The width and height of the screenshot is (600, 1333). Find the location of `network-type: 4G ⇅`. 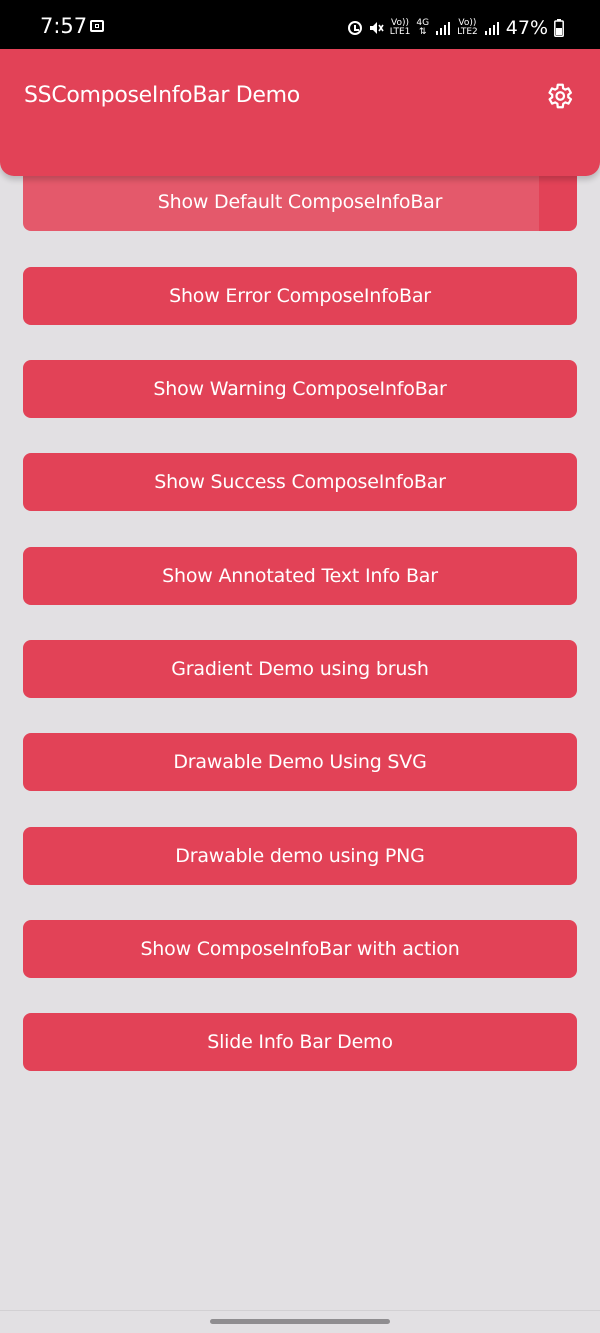

network-type: 4G ⇅ is located at coordinates (422, 28).